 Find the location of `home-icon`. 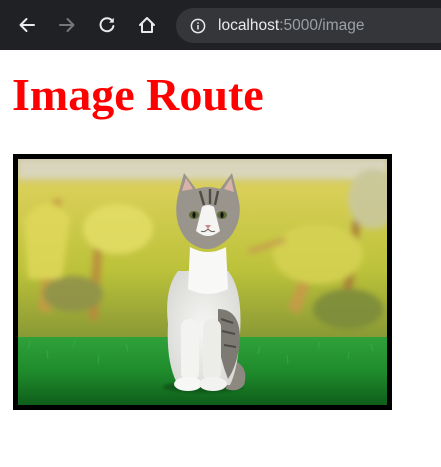

home-icon is located at coordinates (147, 25).